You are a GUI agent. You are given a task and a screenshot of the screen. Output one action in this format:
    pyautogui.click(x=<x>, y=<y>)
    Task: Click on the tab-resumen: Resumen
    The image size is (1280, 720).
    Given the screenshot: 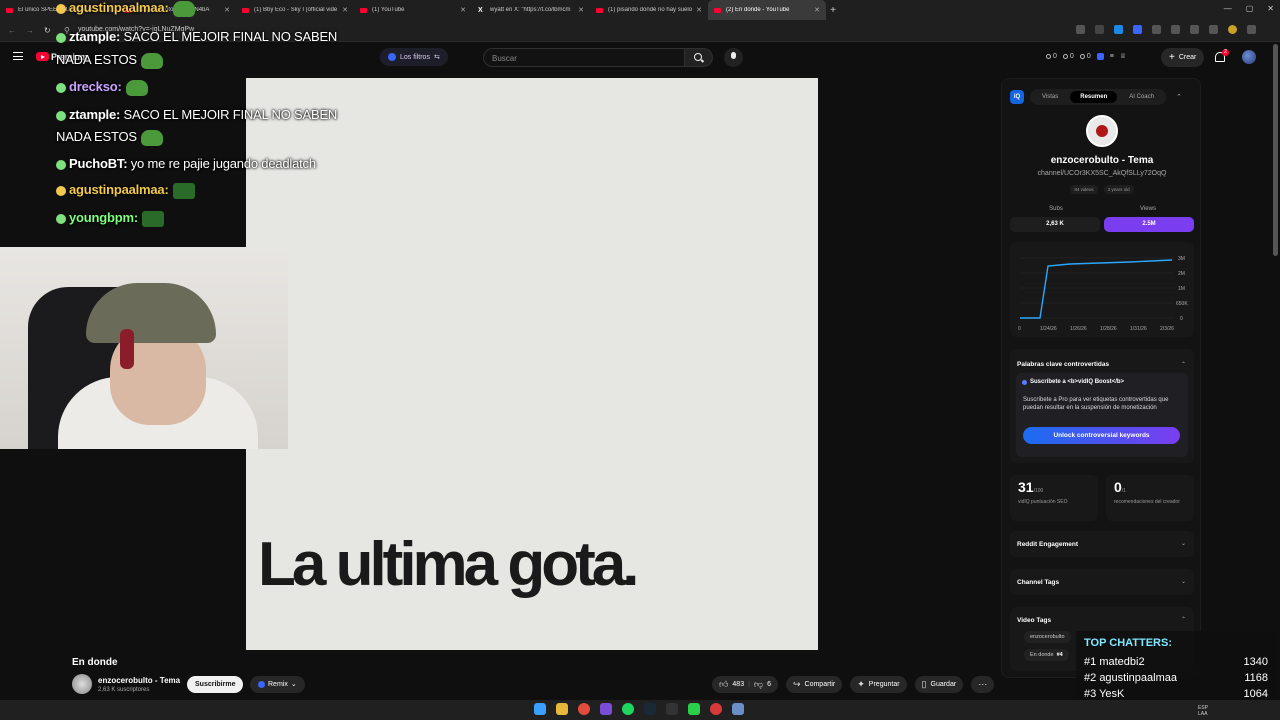 What is the action you would take?
    pyautogui.click(x=1094, y=97)
    